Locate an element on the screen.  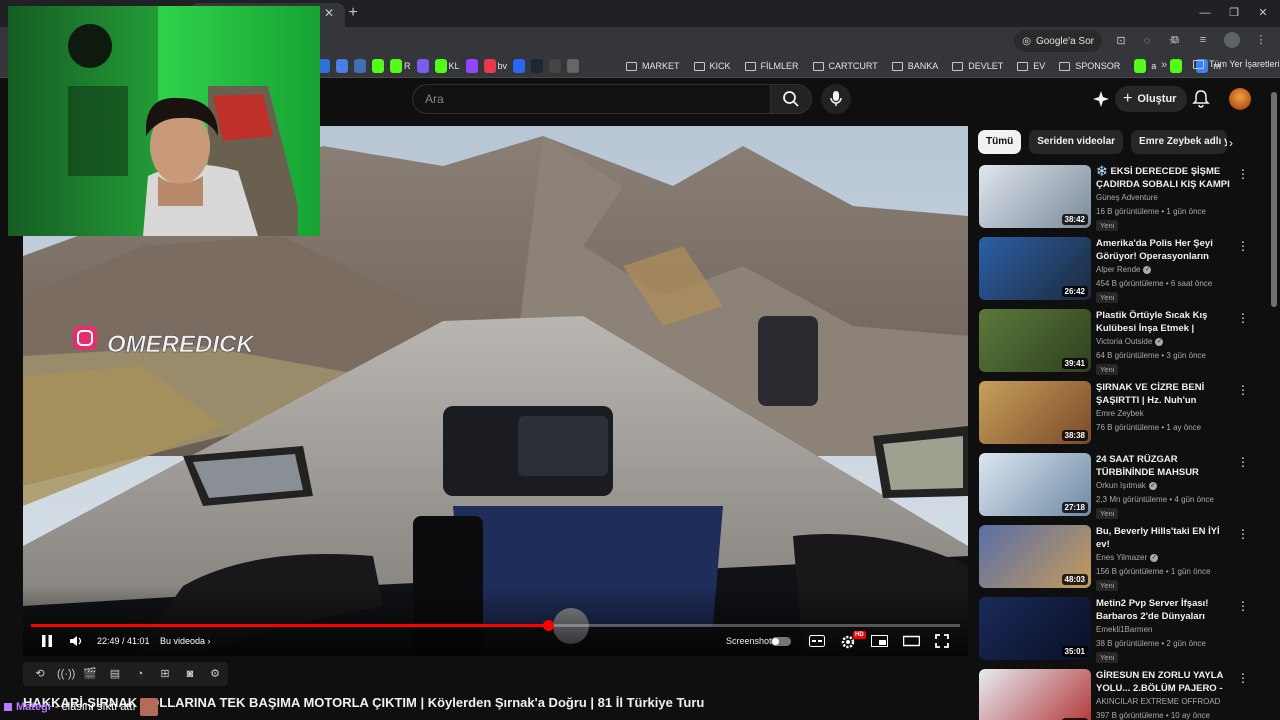
bookmark-folder: EV is located at coordinates (1031, 66).